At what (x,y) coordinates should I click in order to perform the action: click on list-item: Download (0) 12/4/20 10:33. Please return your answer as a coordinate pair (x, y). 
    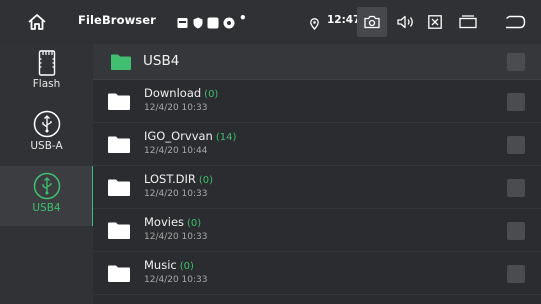
    Looking at the image, I should click on (317, 102).